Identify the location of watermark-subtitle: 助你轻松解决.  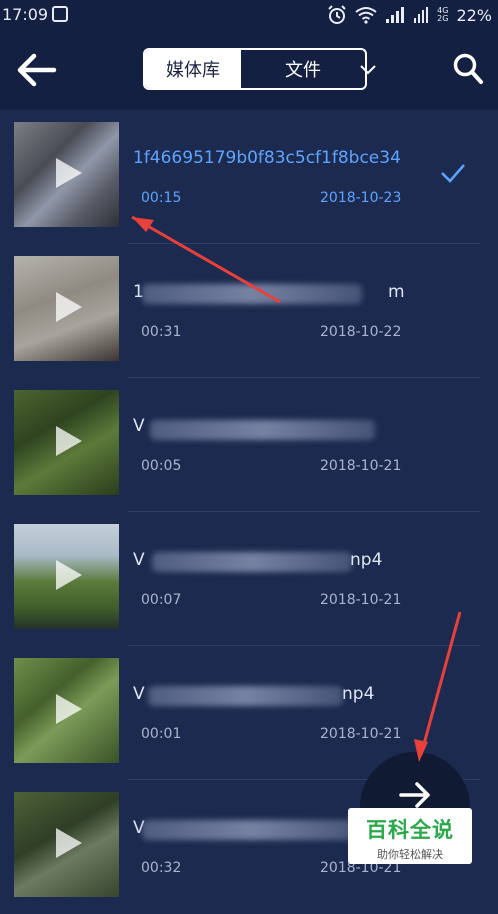
(410, 854).